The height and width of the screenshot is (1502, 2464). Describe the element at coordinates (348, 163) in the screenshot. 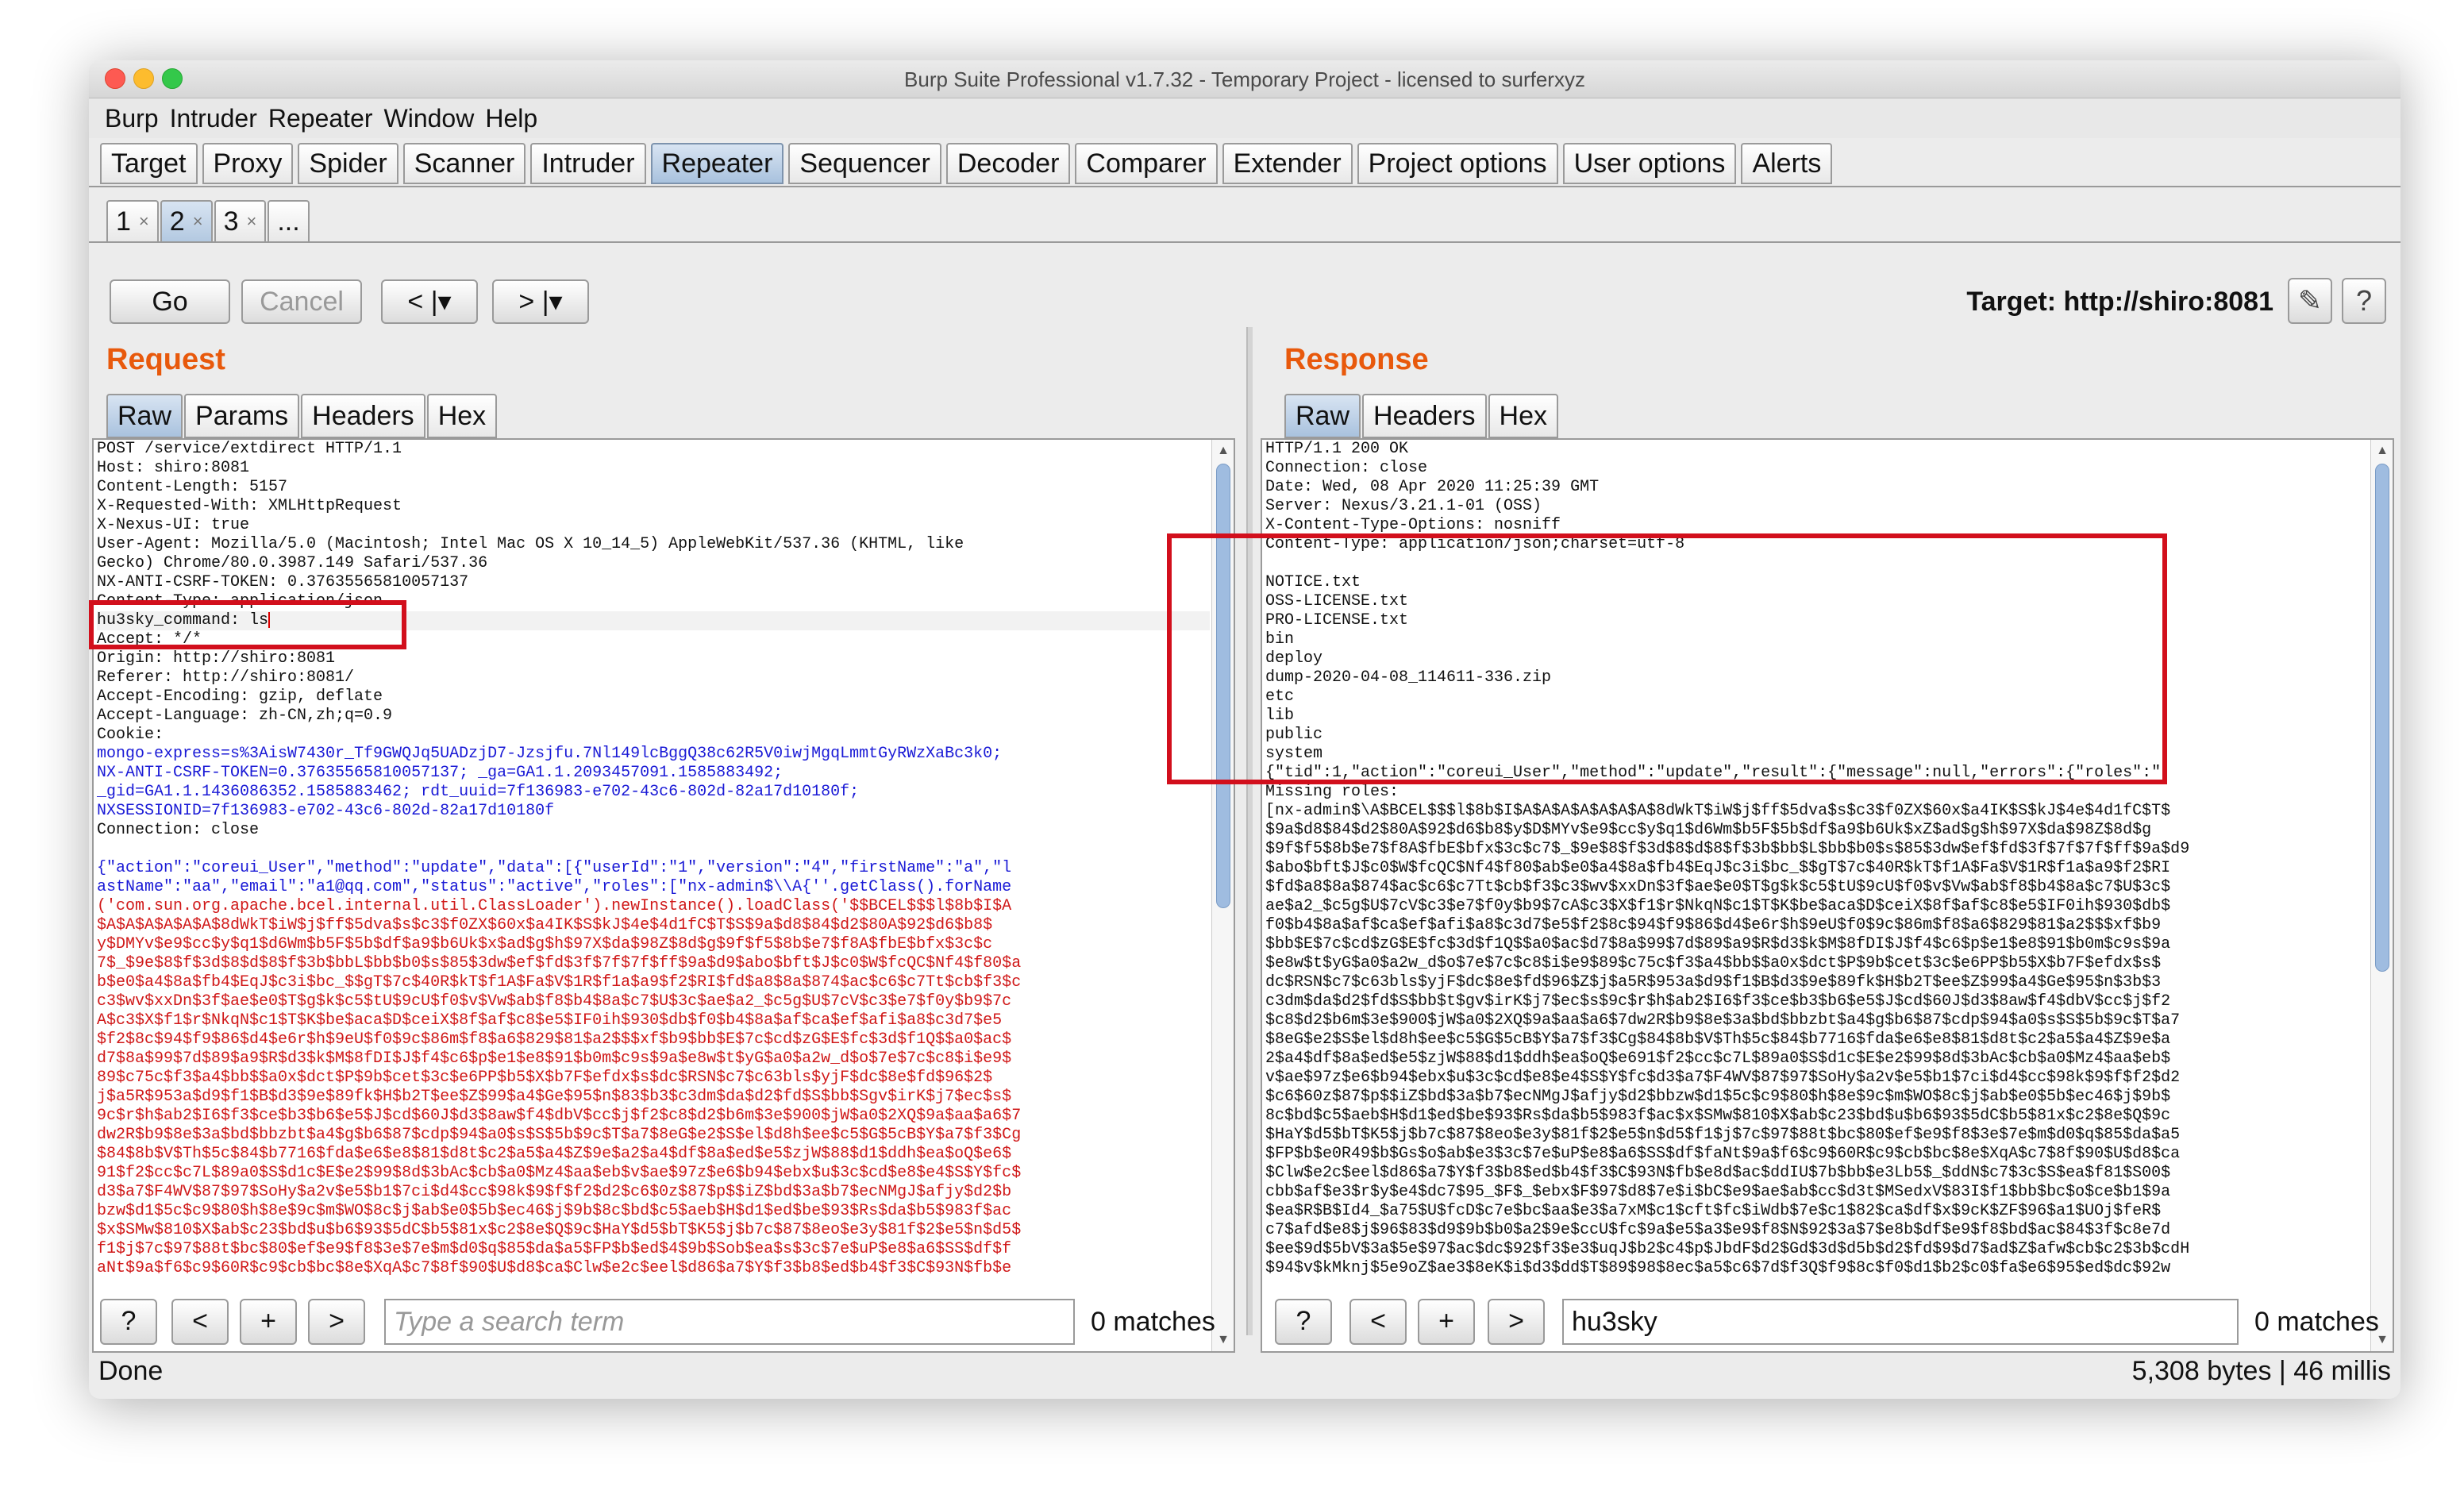

I see `tab-spider: Spider` at that location.